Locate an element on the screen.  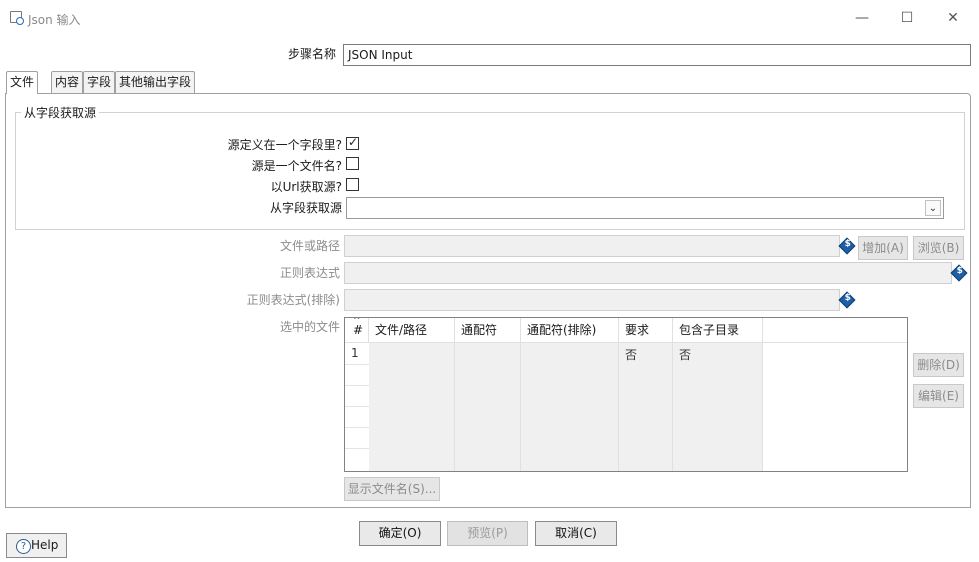
browse-button: 浏览(B) is located at coordinates (938, 248).